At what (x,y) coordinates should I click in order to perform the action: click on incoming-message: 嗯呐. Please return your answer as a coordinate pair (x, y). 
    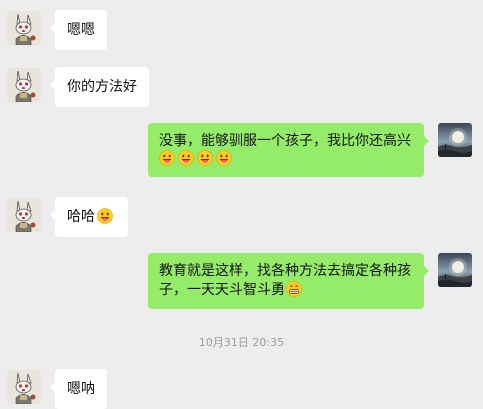
    Looking at the image, I should click on (78, 389).